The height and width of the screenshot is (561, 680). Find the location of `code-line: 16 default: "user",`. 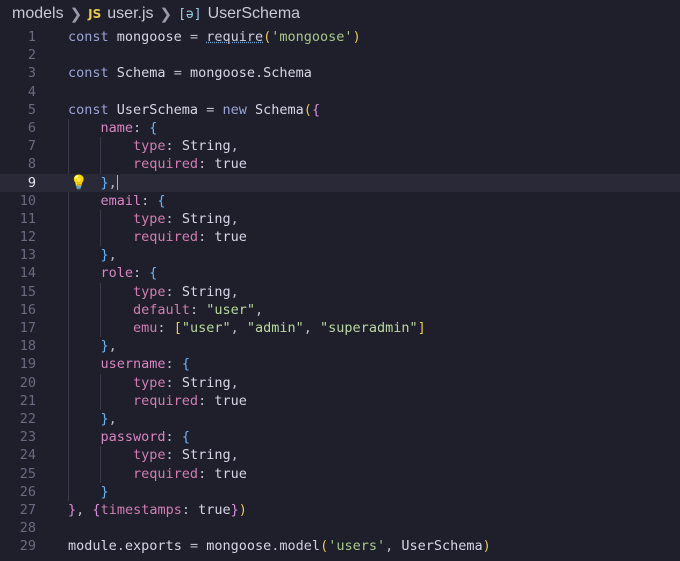

code-line: 16 default: "user", is located at coordinates (340, 309).